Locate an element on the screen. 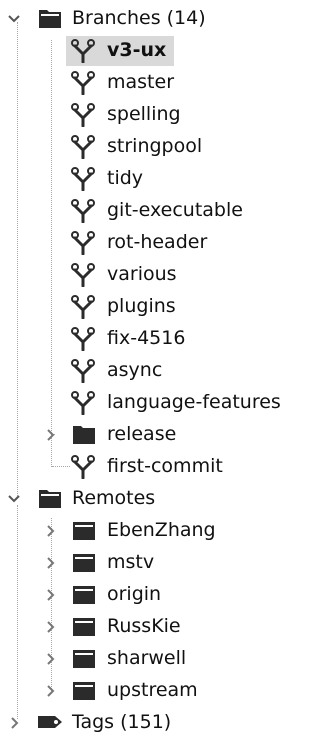  branch-label: language-features is located at coordinates (194, 402).